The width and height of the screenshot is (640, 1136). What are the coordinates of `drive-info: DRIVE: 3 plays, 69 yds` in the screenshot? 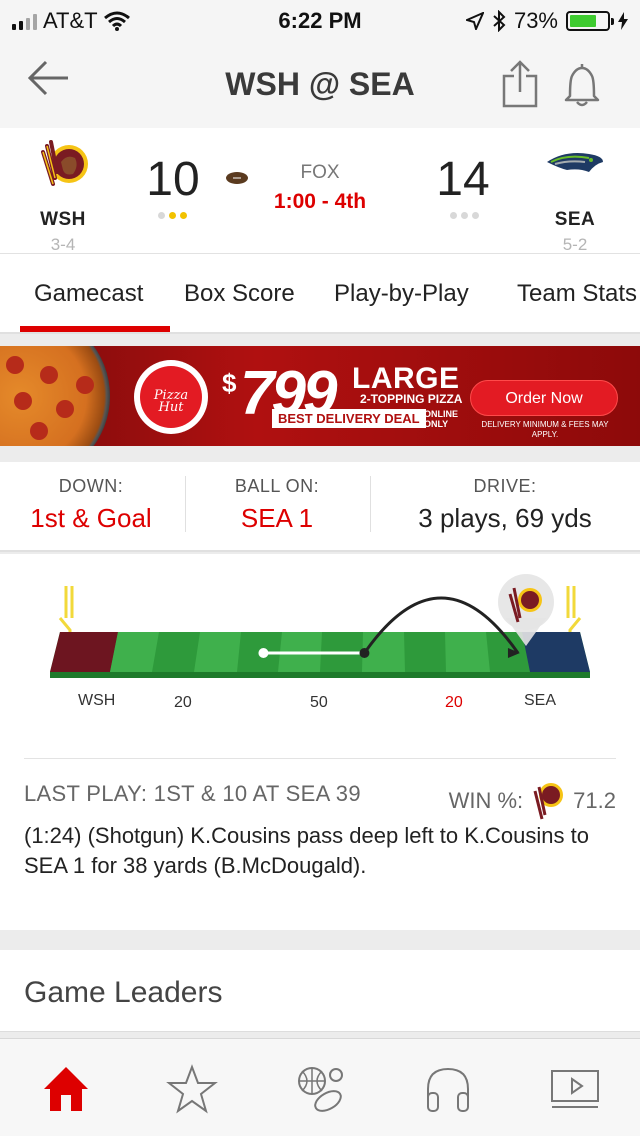 It's located at (505, 505).